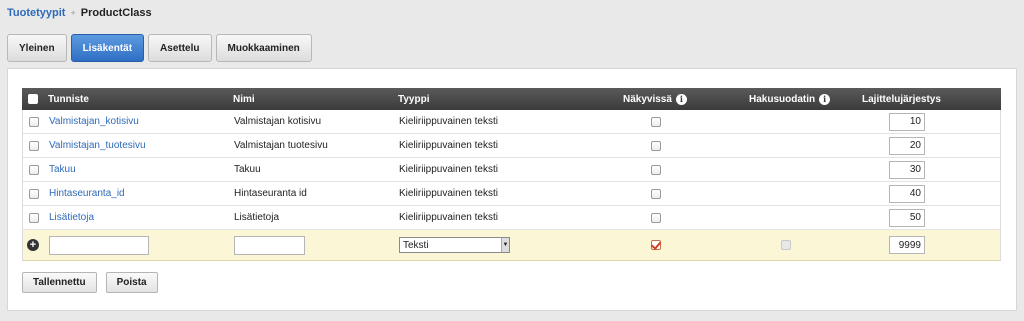 This screenshot has height=321, width=1024. What do you see at coordinates (131, 282) in the screenshot?
I see `delete-button: Poista` at bounding box center [131, 282].